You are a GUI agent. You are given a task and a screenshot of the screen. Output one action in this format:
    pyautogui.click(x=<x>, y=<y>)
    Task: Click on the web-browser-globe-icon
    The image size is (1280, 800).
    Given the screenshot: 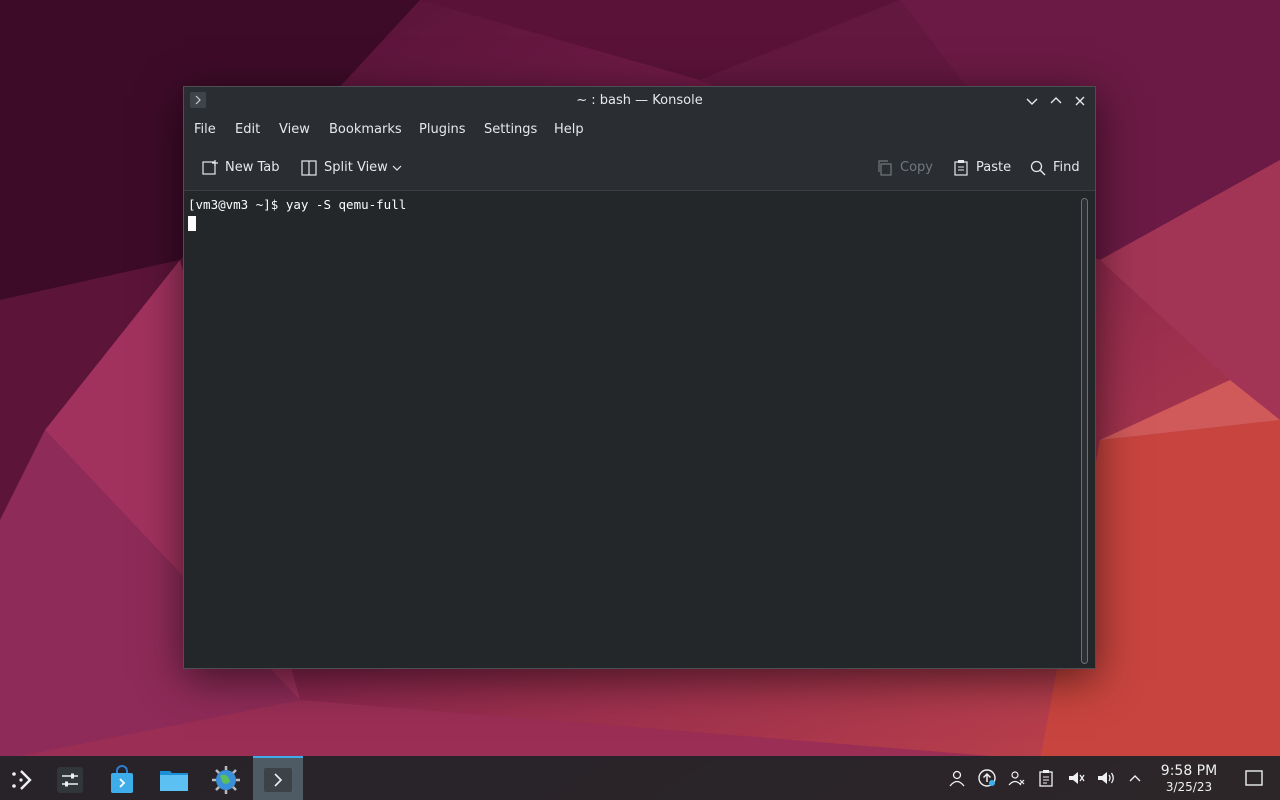 What is the action you would take?
    pyautogui.click(x=226, y=780)
    